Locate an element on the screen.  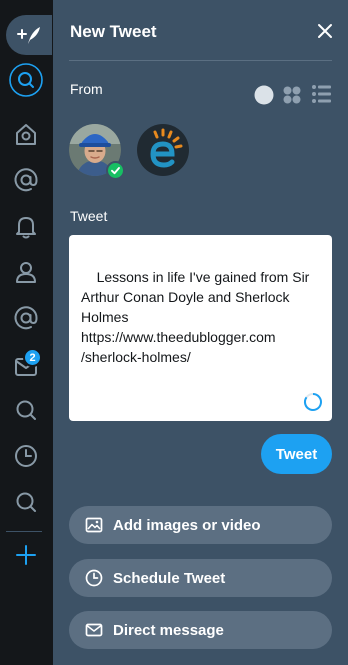
close-icon is located at coordinates (325, 31).